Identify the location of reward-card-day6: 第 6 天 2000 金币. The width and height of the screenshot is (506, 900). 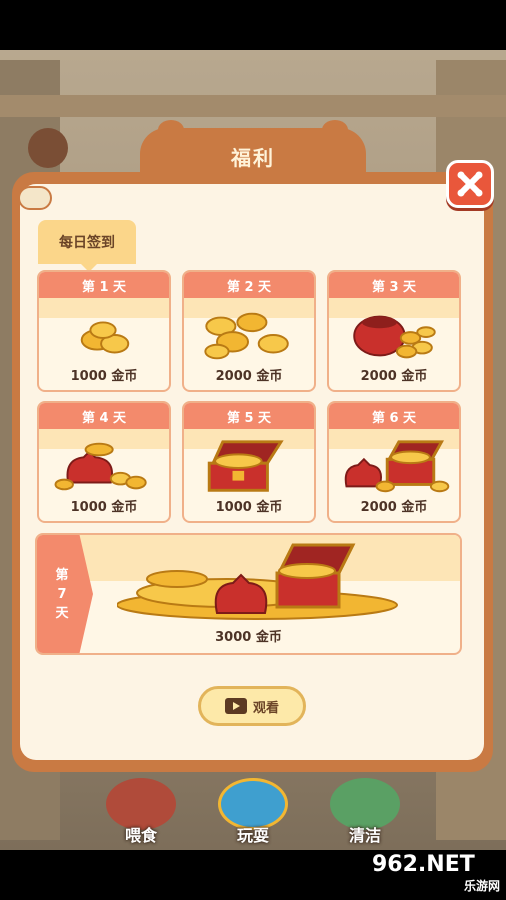
(394, 462).